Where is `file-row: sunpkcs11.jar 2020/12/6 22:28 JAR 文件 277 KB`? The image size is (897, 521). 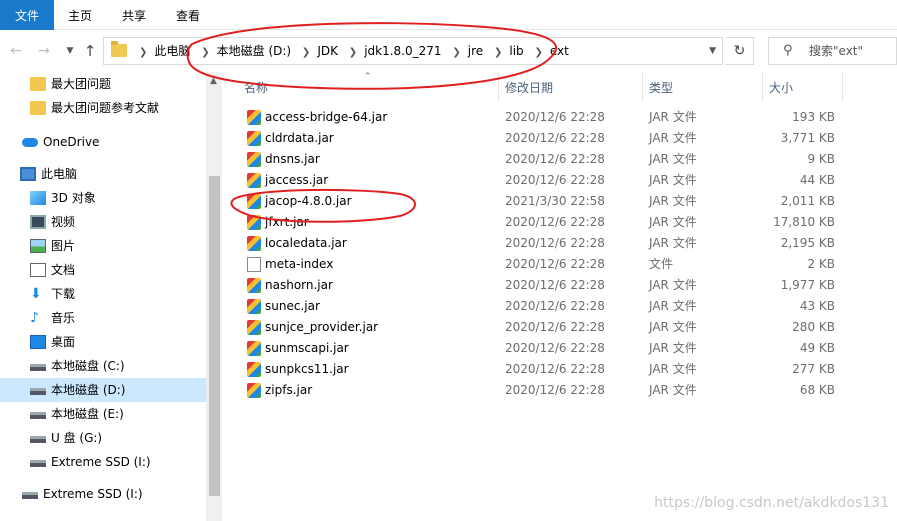
file-row: sunpkcs11.jar 2020/12/6 22:28 JAR 文件 277 KB is located at coordinates (559, 369).